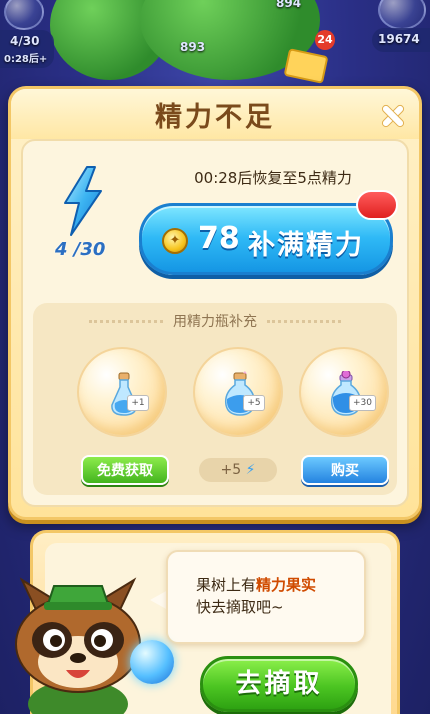  What do you see at coordinates (231, 470) in the screenshot?
I see `bottle-count-value: +5` at bounding box center [231, 470].